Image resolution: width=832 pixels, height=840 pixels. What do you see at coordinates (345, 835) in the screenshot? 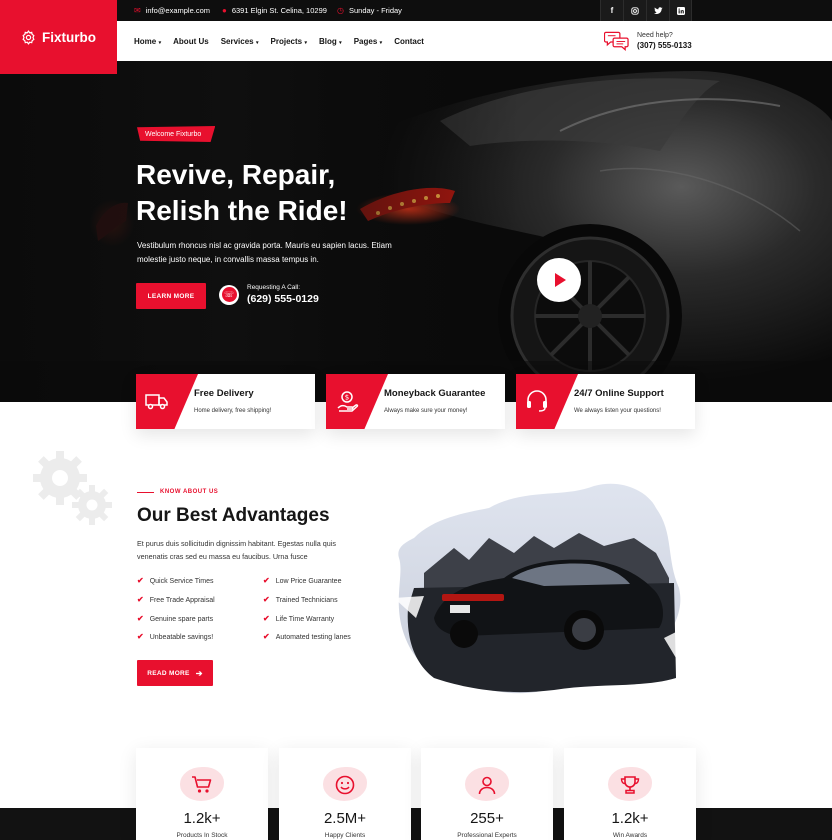
I see `stat-label: Happy Clients` at bounding box center [345, 835].